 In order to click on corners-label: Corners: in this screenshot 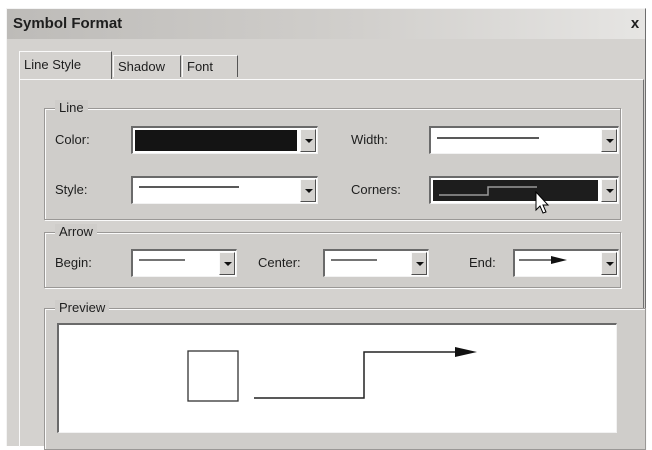, I will do `click(376, 189)`.